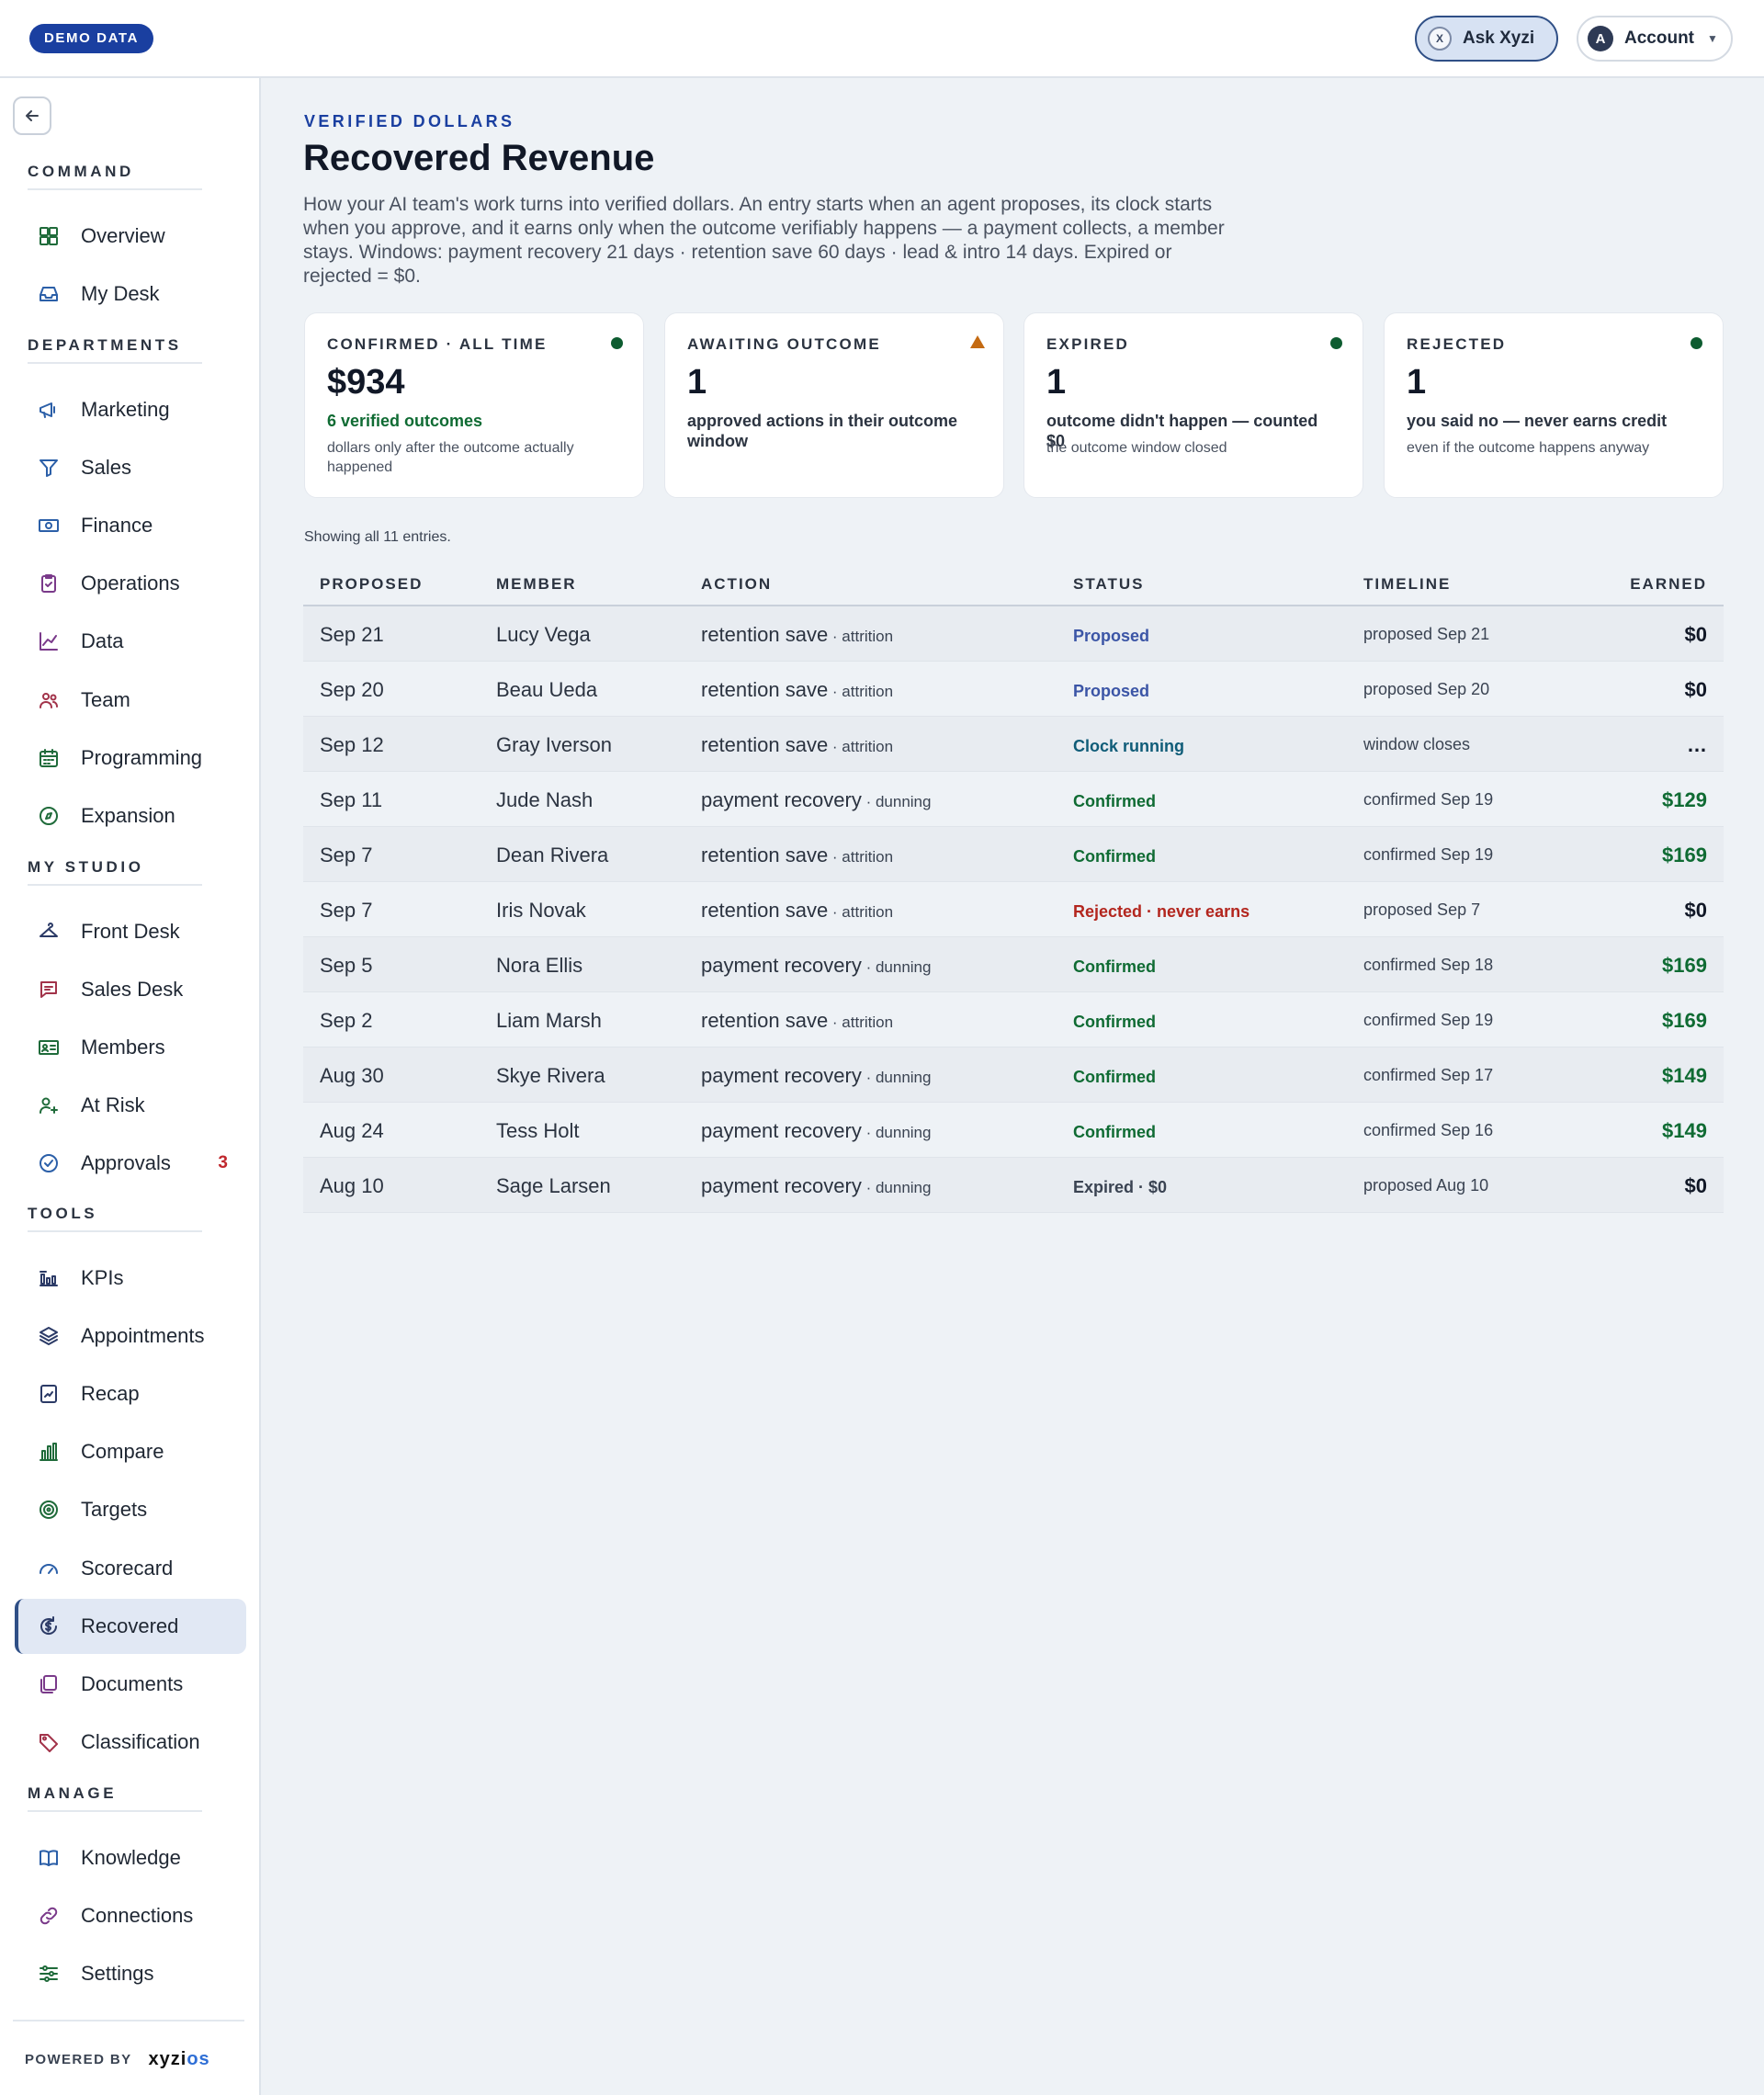  Describe the element at coordinates (736, 584) in the screenshot. I see `column-header-action: ACTION` at that location.